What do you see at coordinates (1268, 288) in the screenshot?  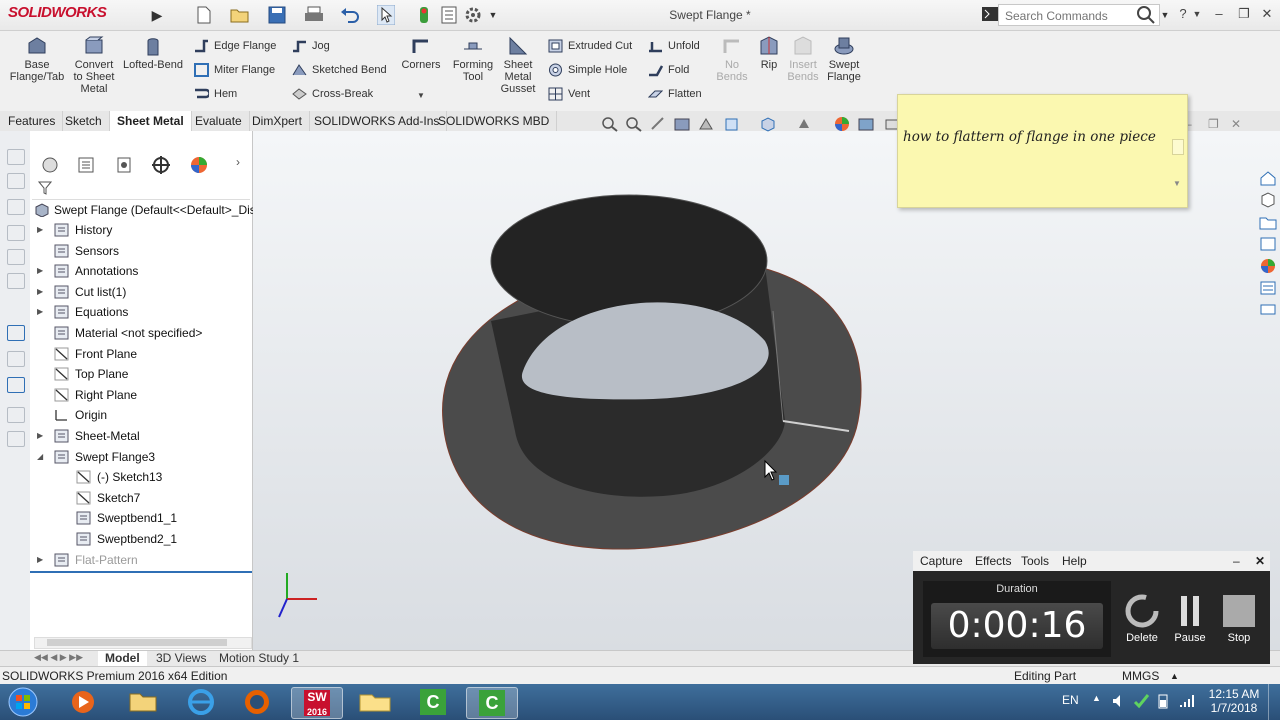 I see `custom-properties-icon` at bounding box center [1268, 288].